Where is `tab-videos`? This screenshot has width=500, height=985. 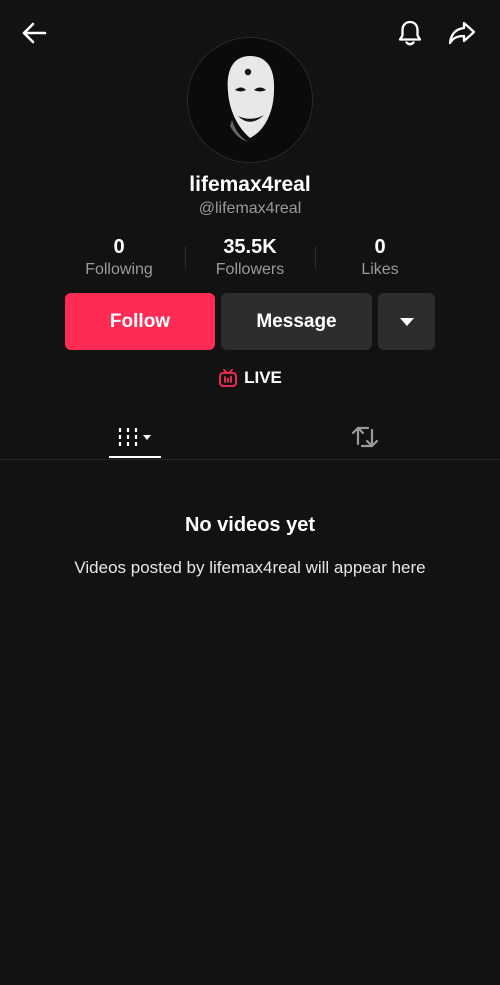
tab-videos is located at coordinates (135, 436).